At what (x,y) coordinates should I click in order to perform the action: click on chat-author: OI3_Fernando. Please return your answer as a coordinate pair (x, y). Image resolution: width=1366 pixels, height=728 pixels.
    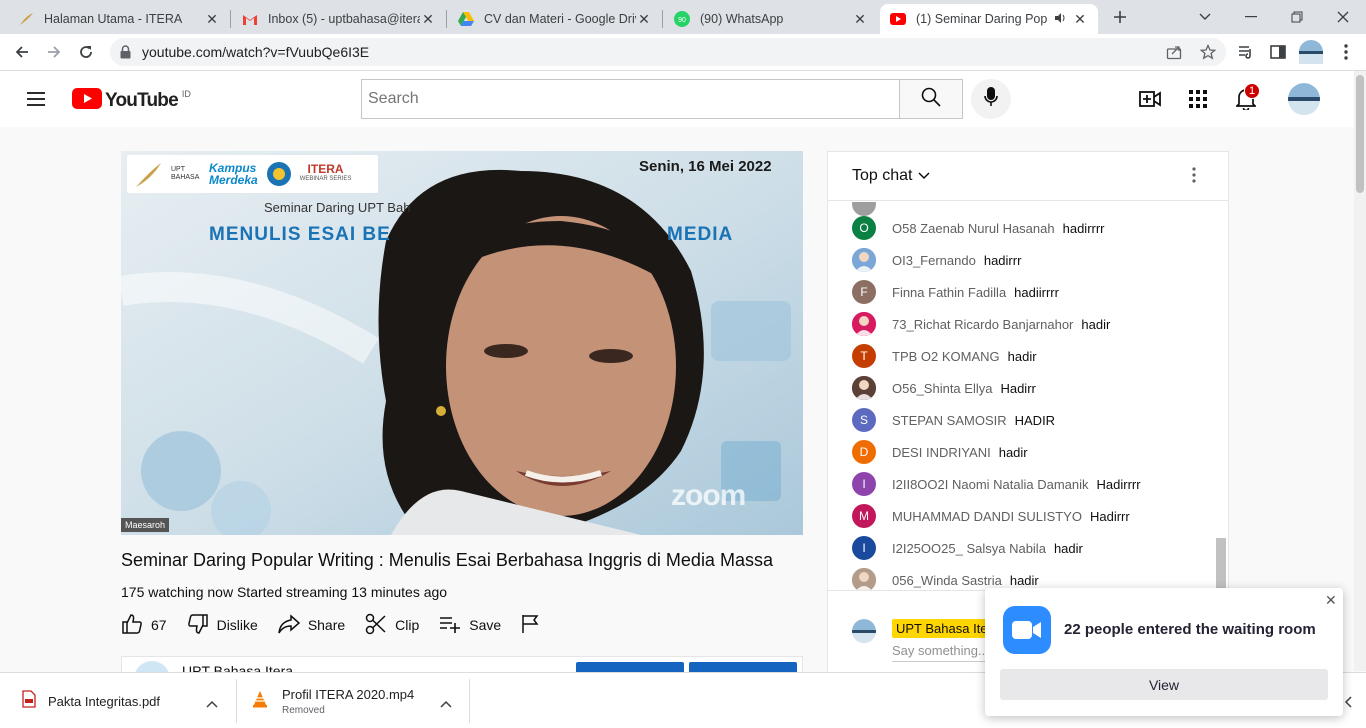
    Looking at the image, I should click on (934, 260).